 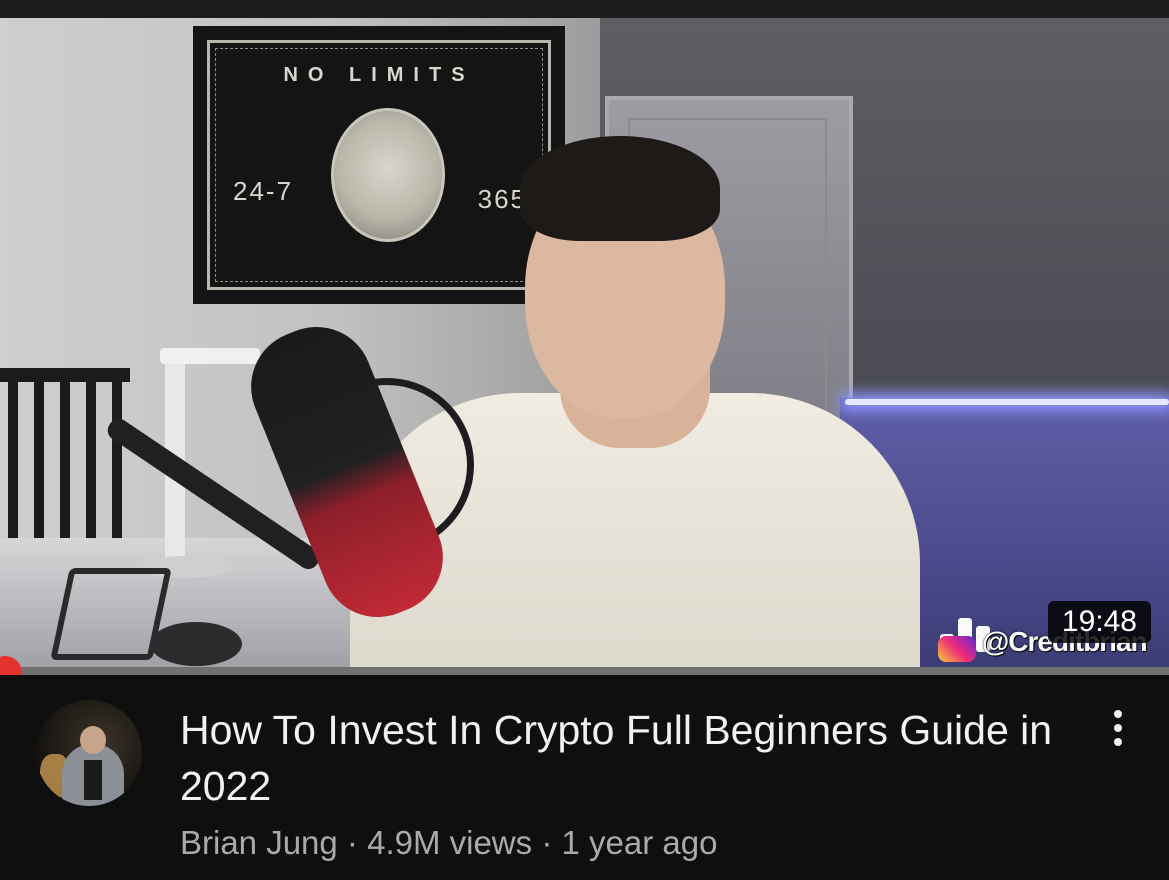 I want to click on led-strip, so click(x=1007, y=402).